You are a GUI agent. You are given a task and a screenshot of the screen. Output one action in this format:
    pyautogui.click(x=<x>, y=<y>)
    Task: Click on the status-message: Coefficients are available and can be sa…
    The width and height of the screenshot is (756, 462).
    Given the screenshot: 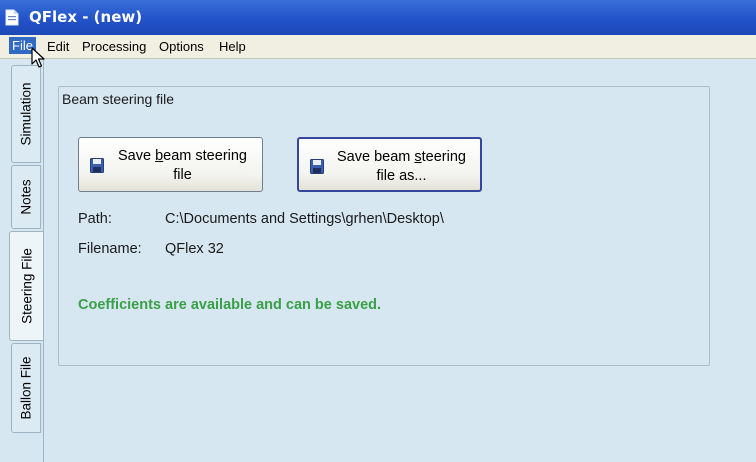 What is the action you would take?
    pyautogui.click(x=230, y=305)
    